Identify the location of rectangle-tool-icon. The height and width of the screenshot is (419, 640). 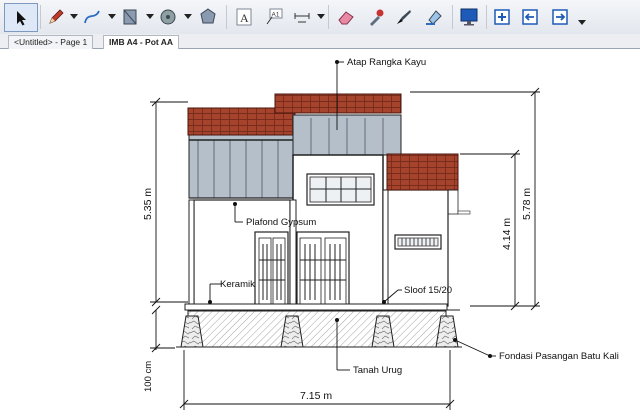
(130, 17).